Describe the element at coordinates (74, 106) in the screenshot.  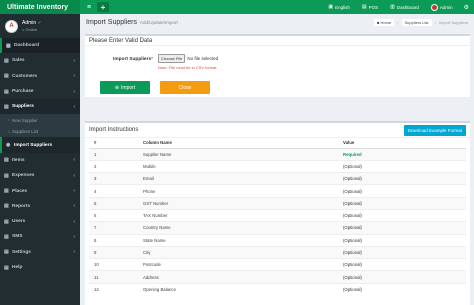
I see `chevron-down-icon: ‹` at that location.